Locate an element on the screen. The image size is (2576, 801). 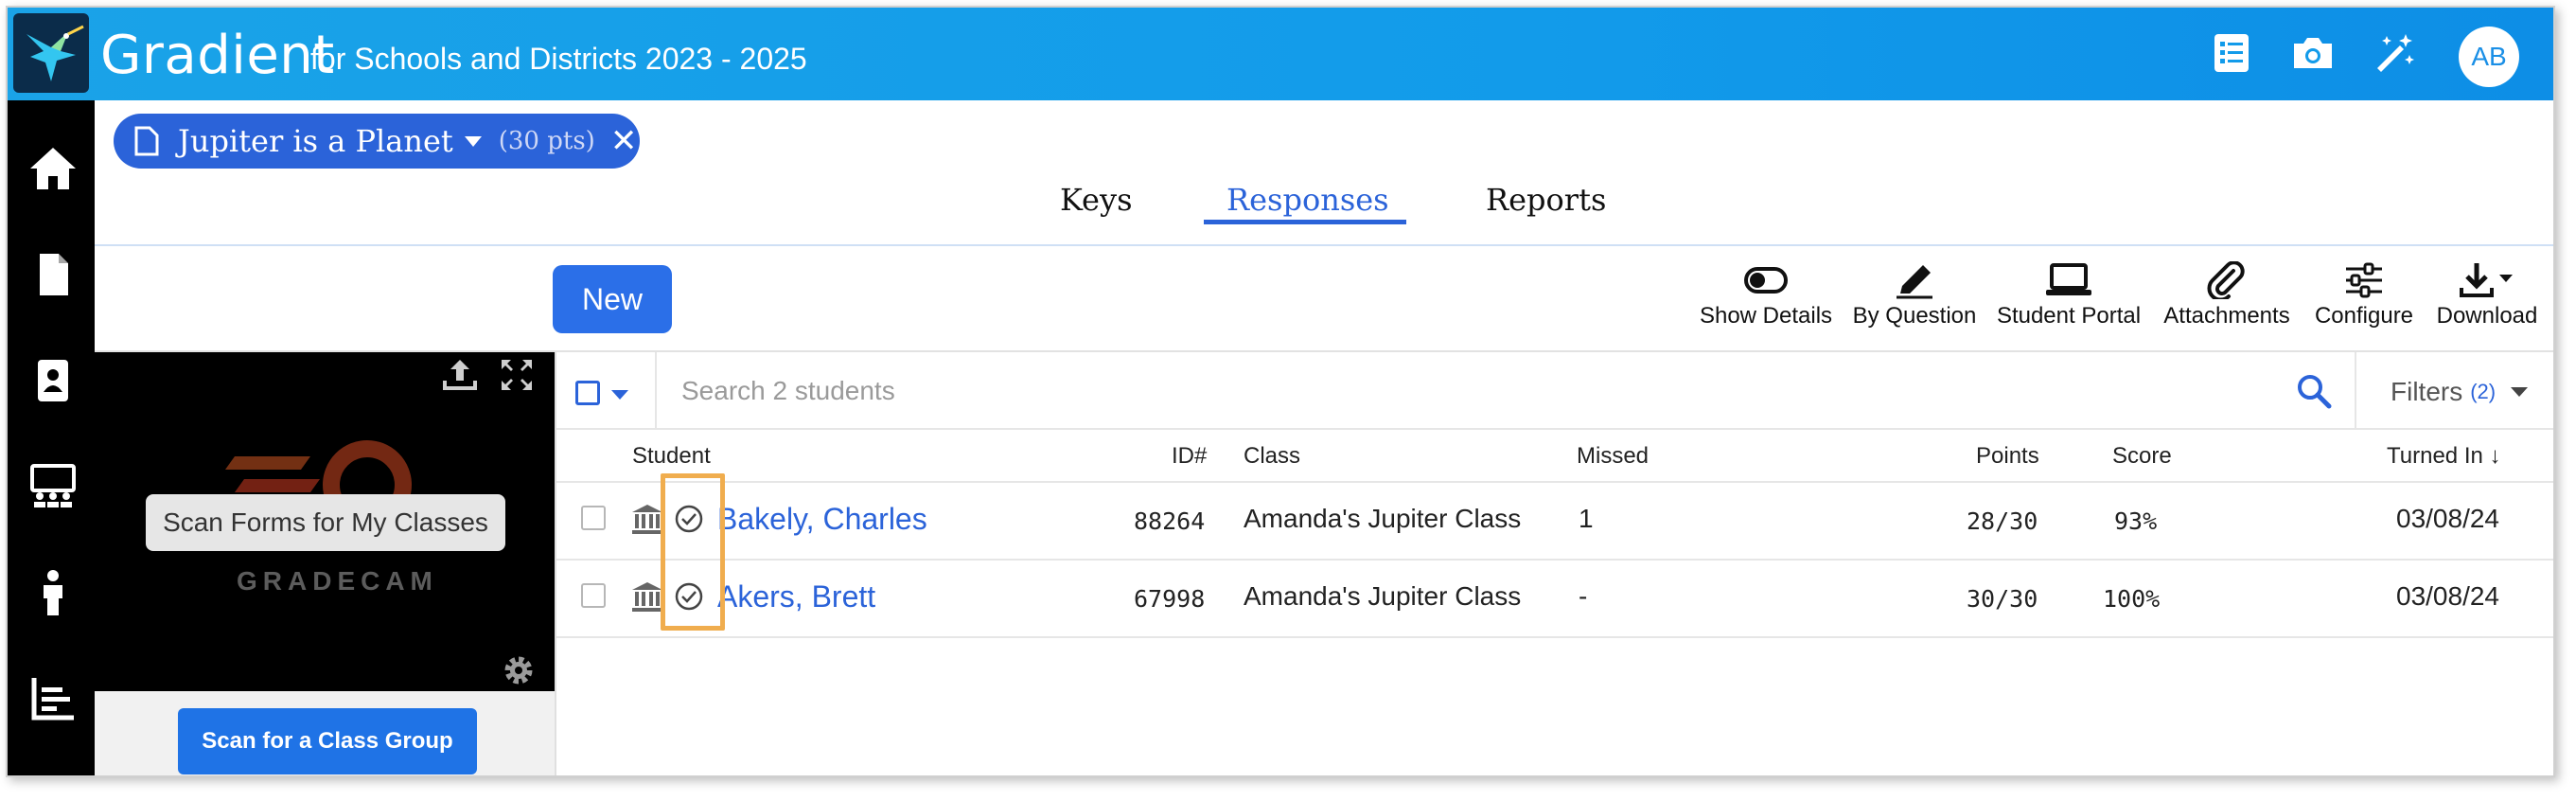
attachments-label: Attachments is located at coordinates (2226, 316).